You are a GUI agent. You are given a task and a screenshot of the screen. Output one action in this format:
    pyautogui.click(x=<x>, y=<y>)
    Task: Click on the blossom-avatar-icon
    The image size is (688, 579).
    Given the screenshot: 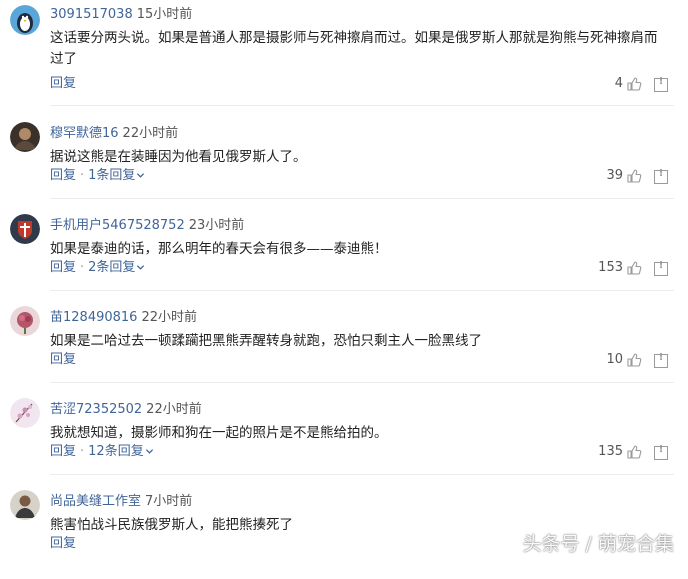 What is the action you would take?
    pyautogui.click(x=25, y=413)
    